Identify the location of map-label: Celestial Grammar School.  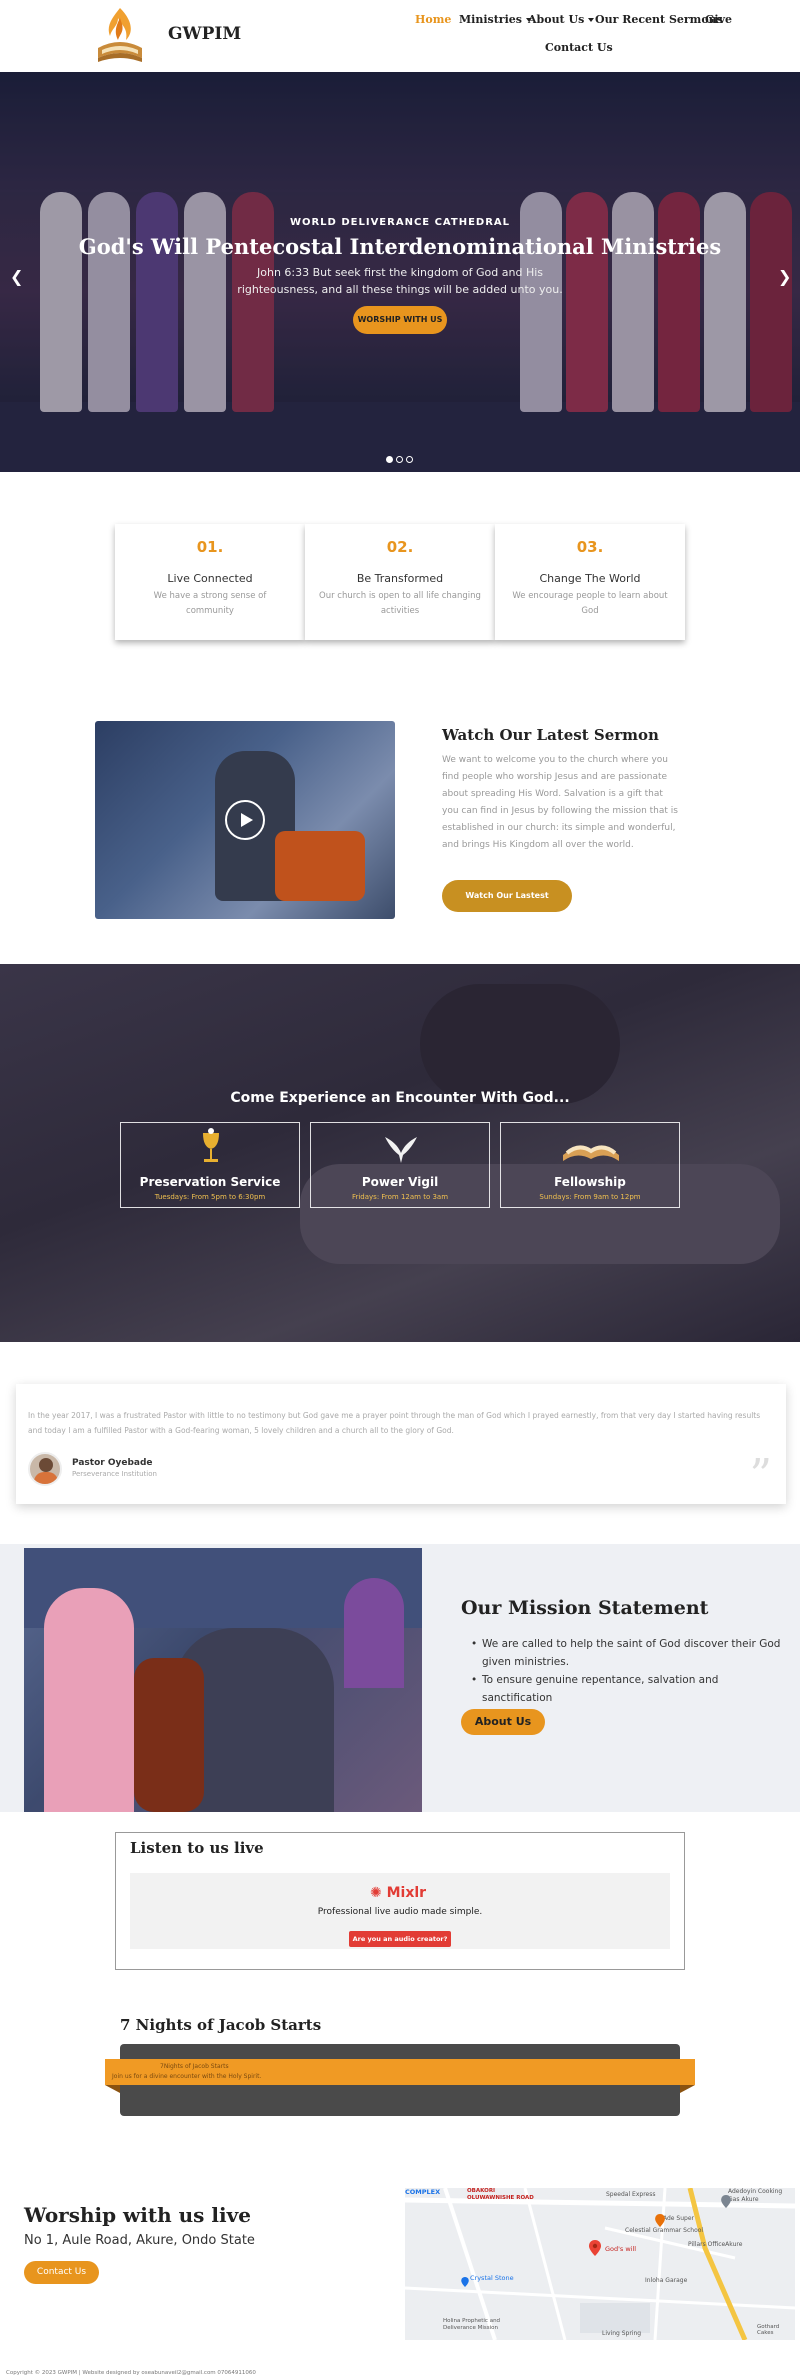
(664, 2230).